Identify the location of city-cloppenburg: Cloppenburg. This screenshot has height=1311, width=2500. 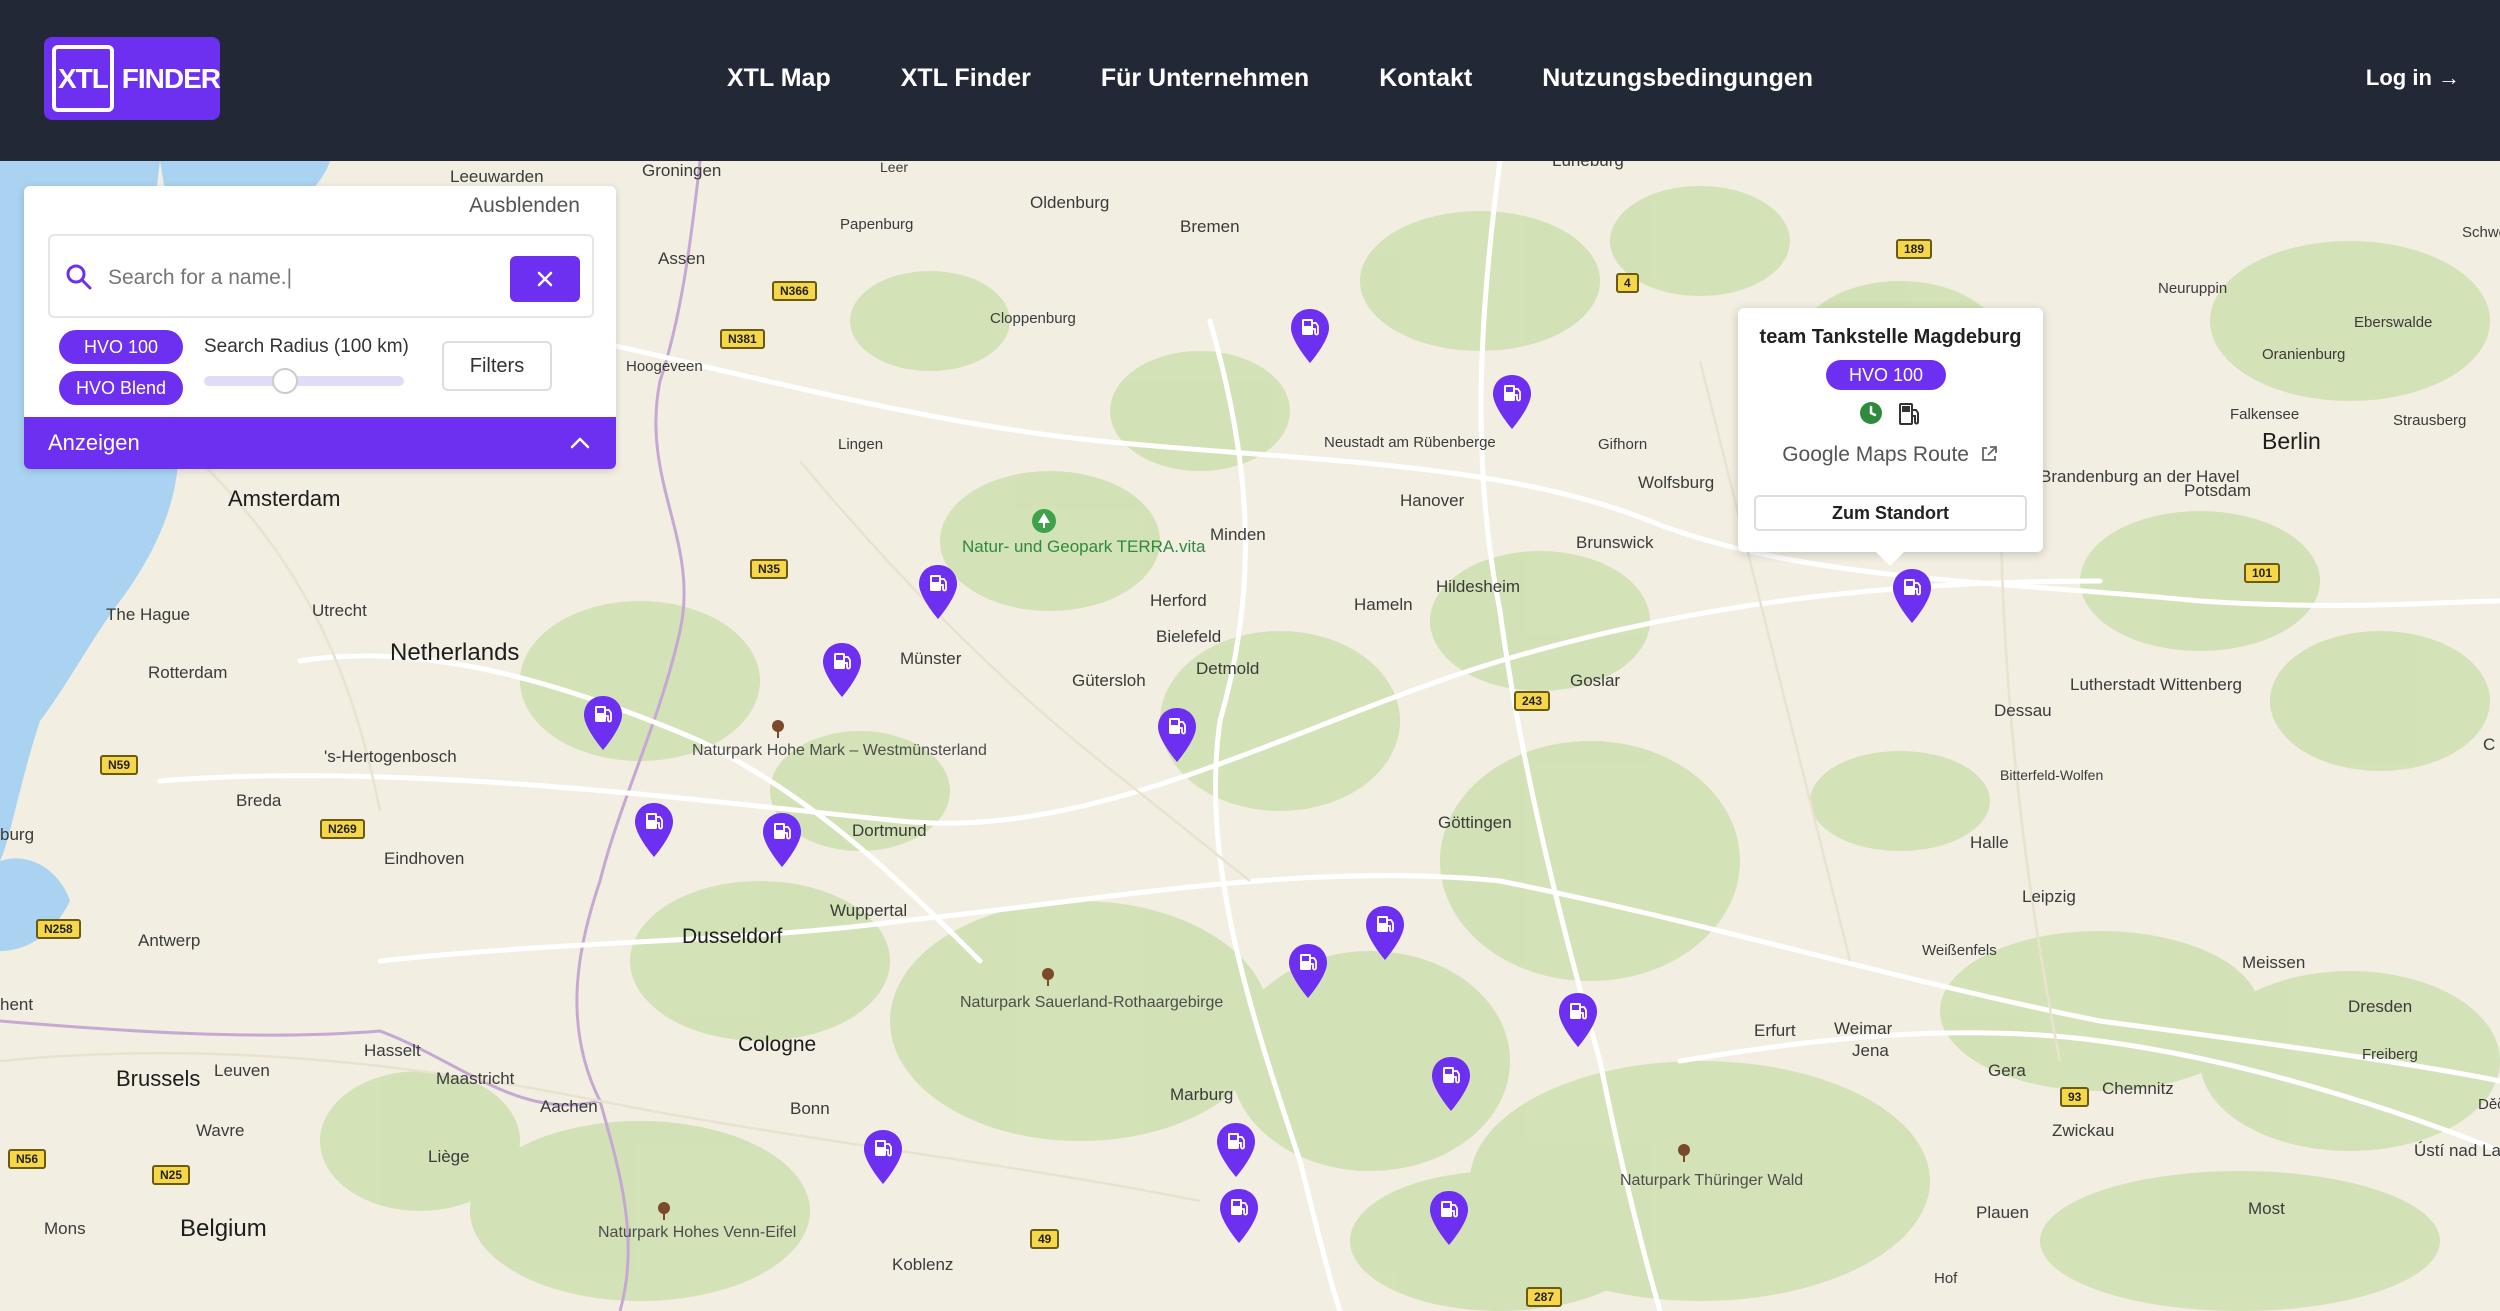
(1033, 318).